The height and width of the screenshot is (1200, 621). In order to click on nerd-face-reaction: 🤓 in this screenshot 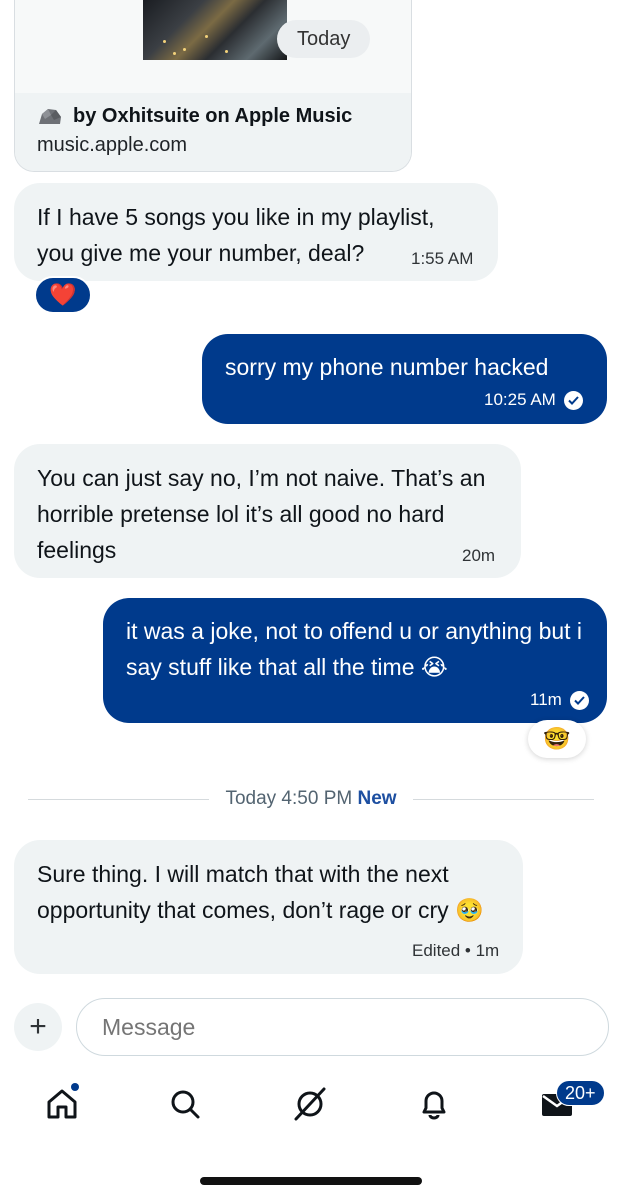, I will do `click(557, 739)`.